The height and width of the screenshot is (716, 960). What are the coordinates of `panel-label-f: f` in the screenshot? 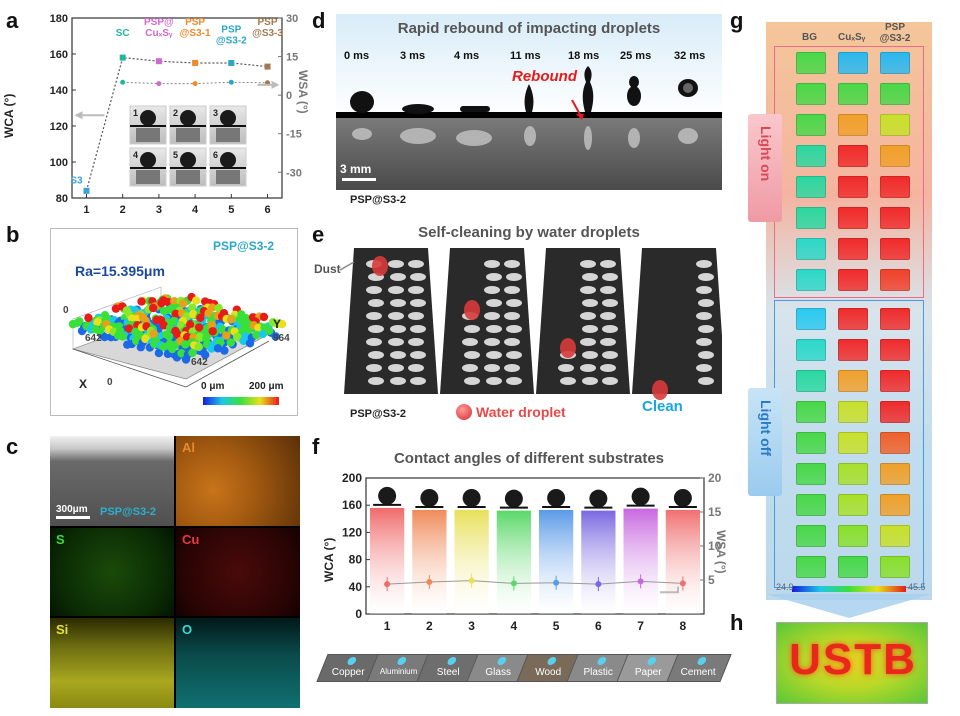 It's located at (316, 446).